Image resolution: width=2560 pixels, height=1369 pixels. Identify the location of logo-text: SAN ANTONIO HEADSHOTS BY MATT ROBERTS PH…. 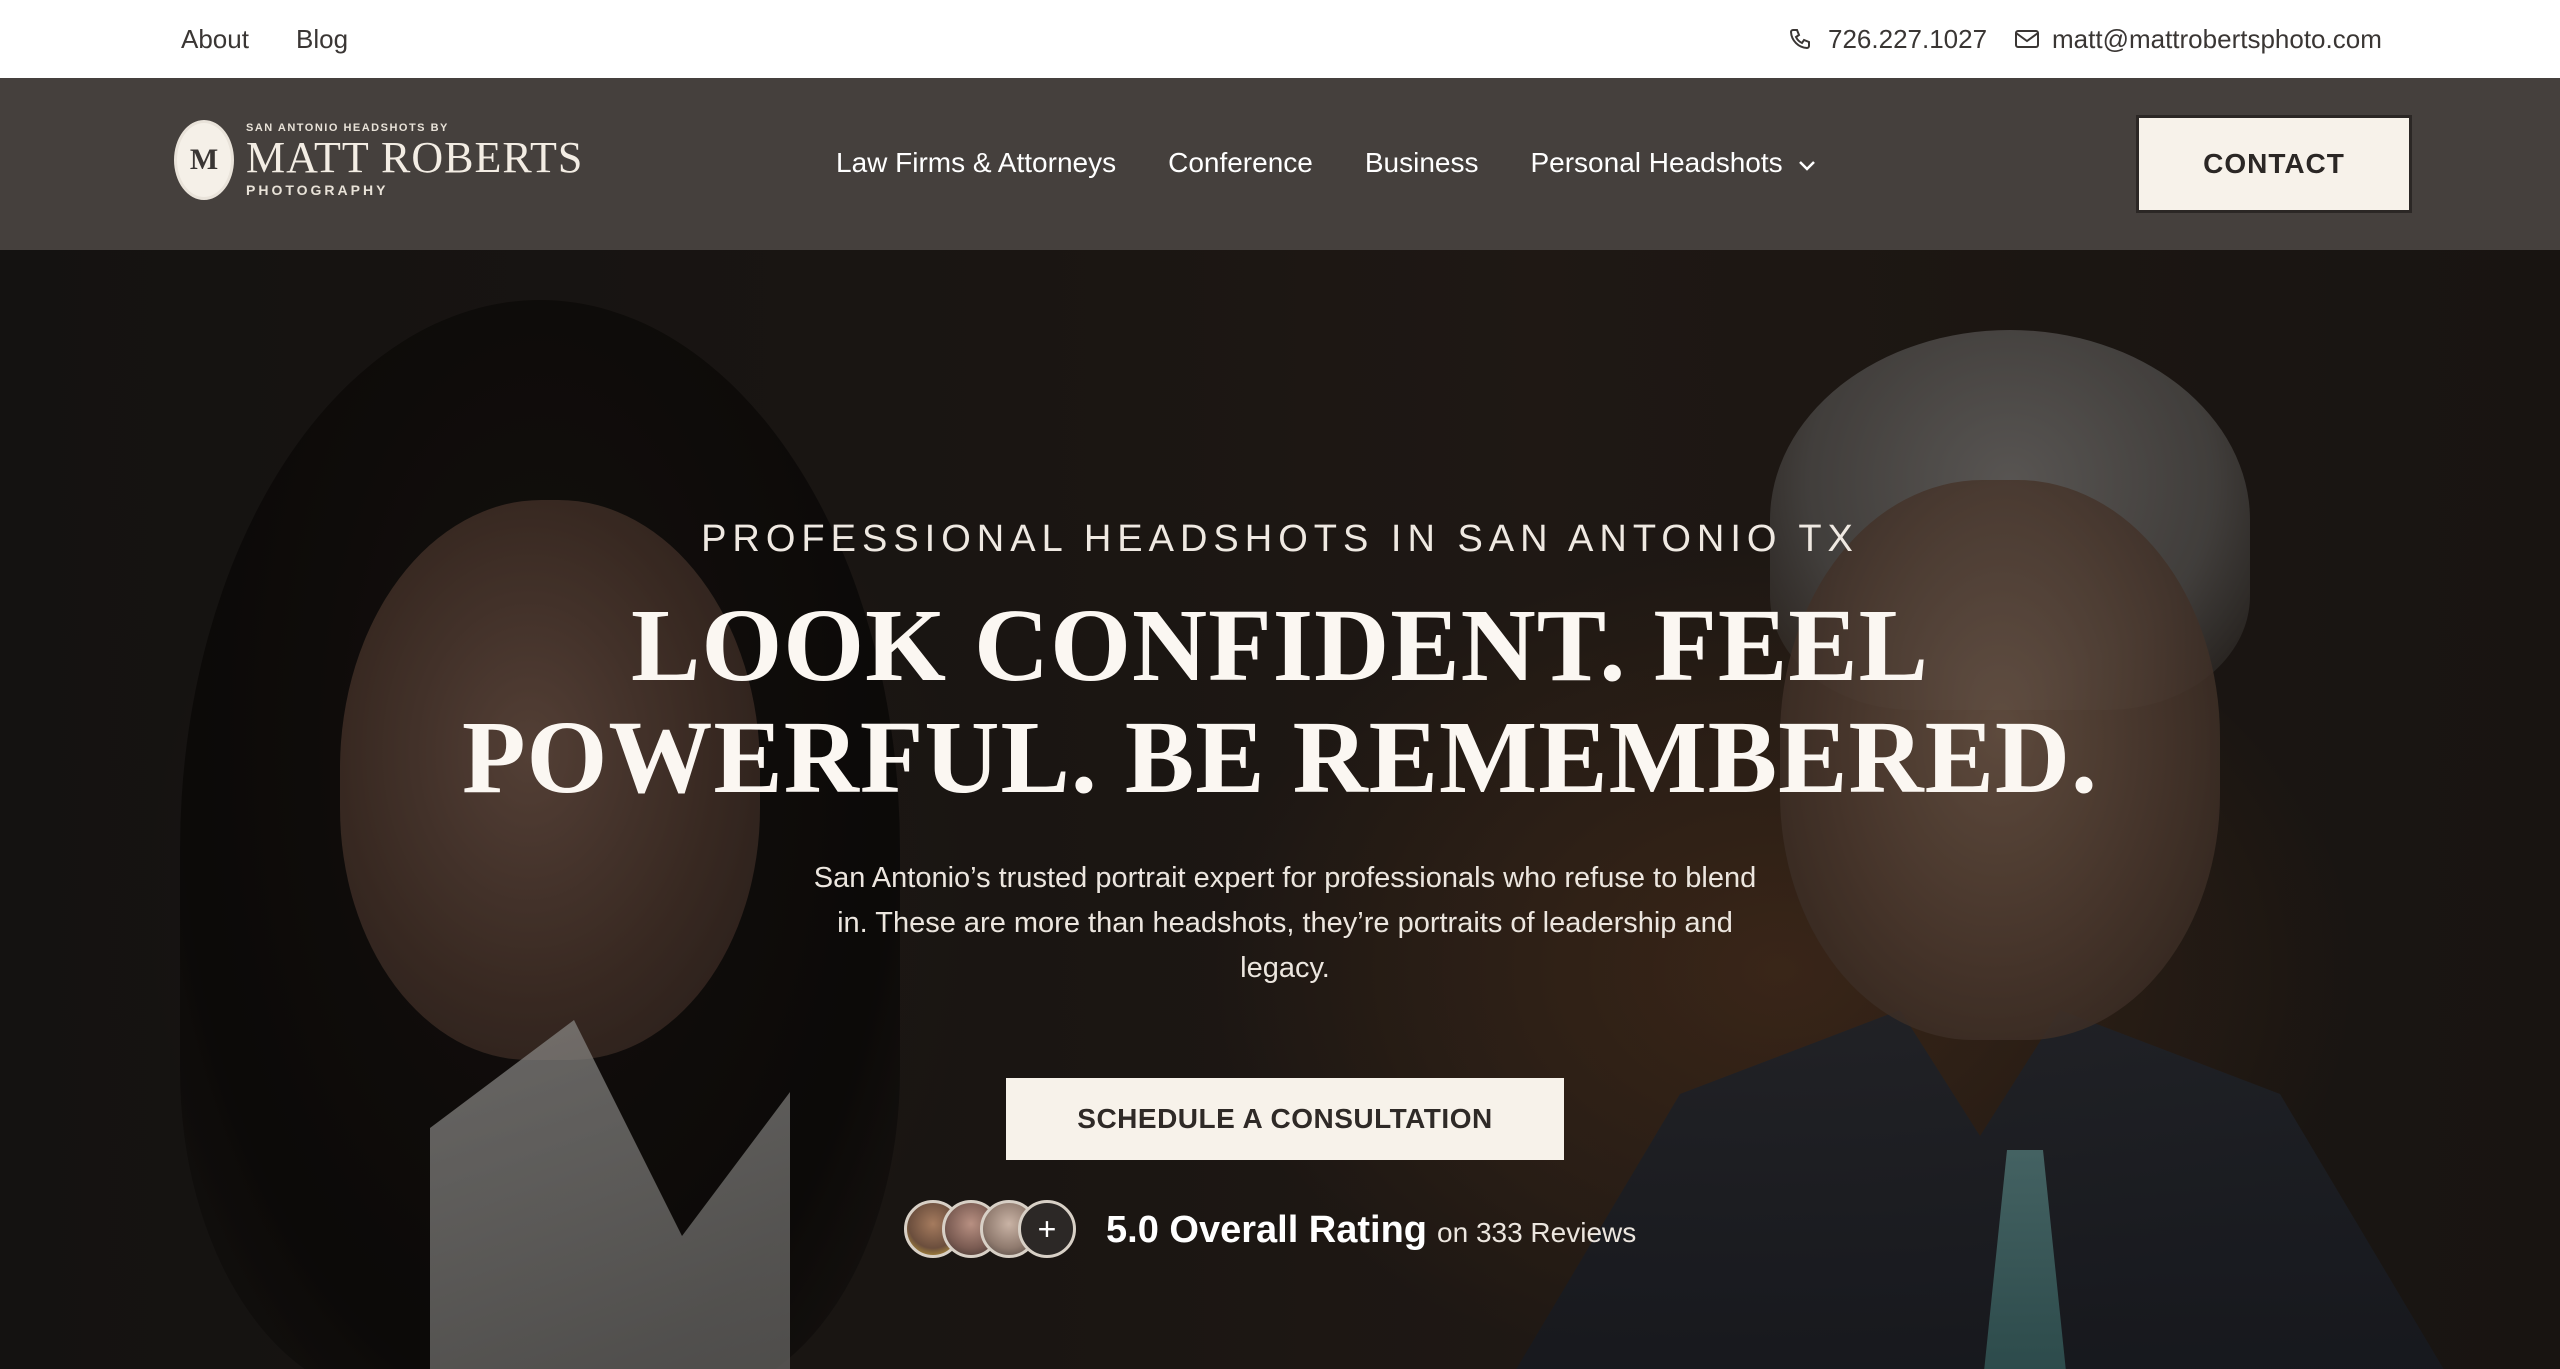
(414, 160).